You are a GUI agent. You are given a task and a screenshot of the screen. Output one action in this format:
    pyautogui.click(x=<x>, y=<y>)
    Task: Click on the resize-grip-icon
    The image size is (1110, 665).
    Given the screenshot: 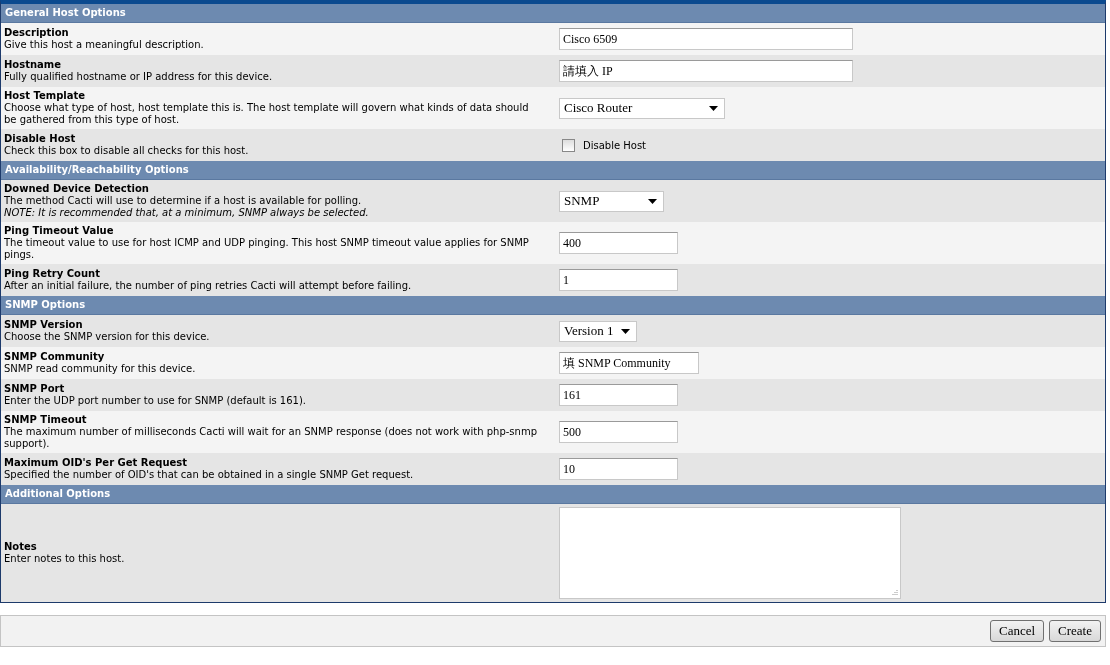 What is the action you would take?
    pyautogui.click(x=894, y=592)
    